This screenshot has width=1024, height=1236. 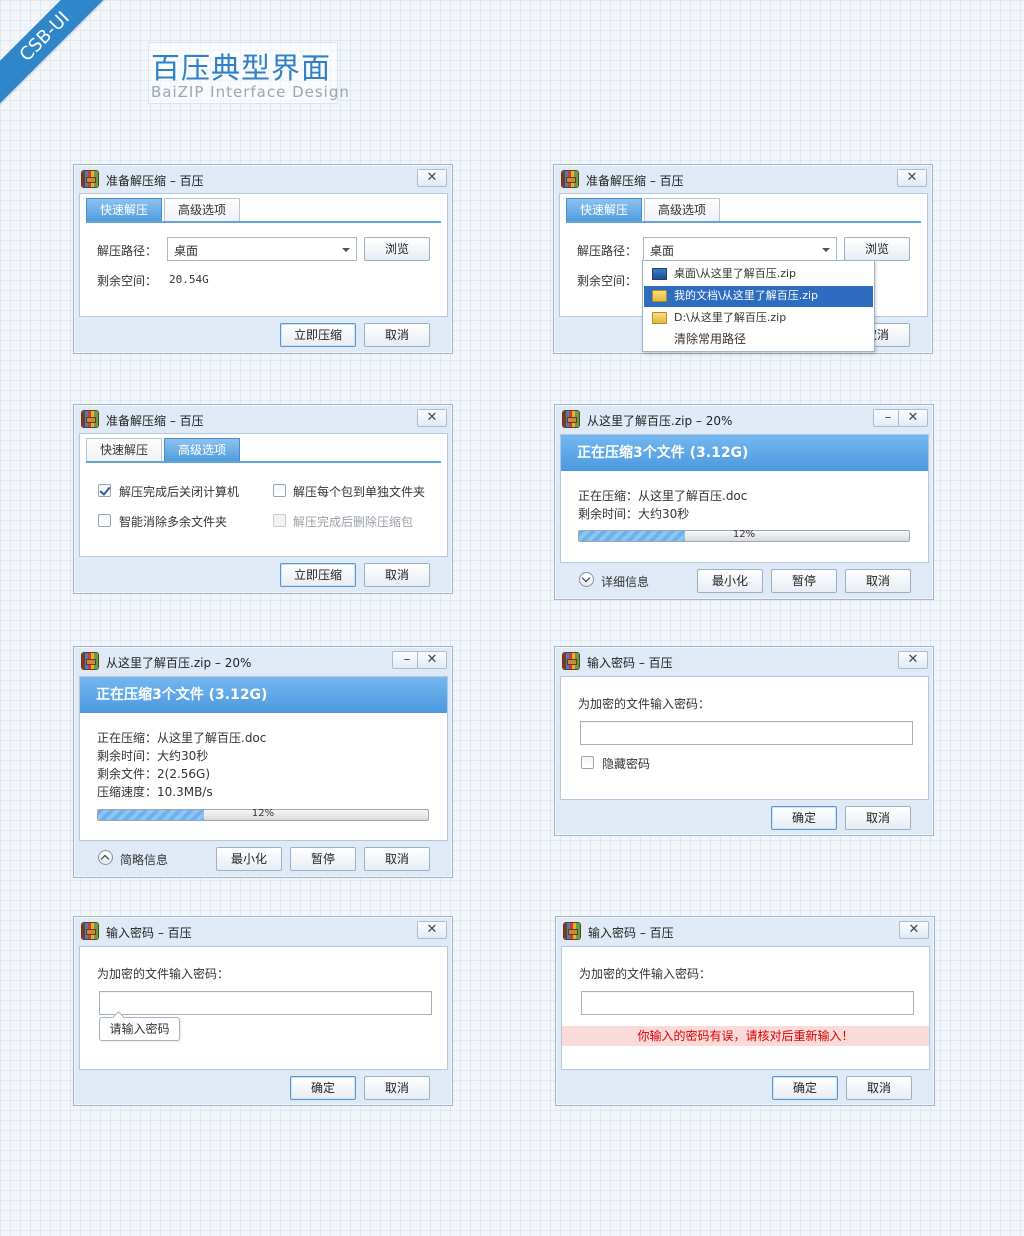 I want to click on dropdown-item: 桌面\从这里了解百压.zip, so click(x=758, y=274).